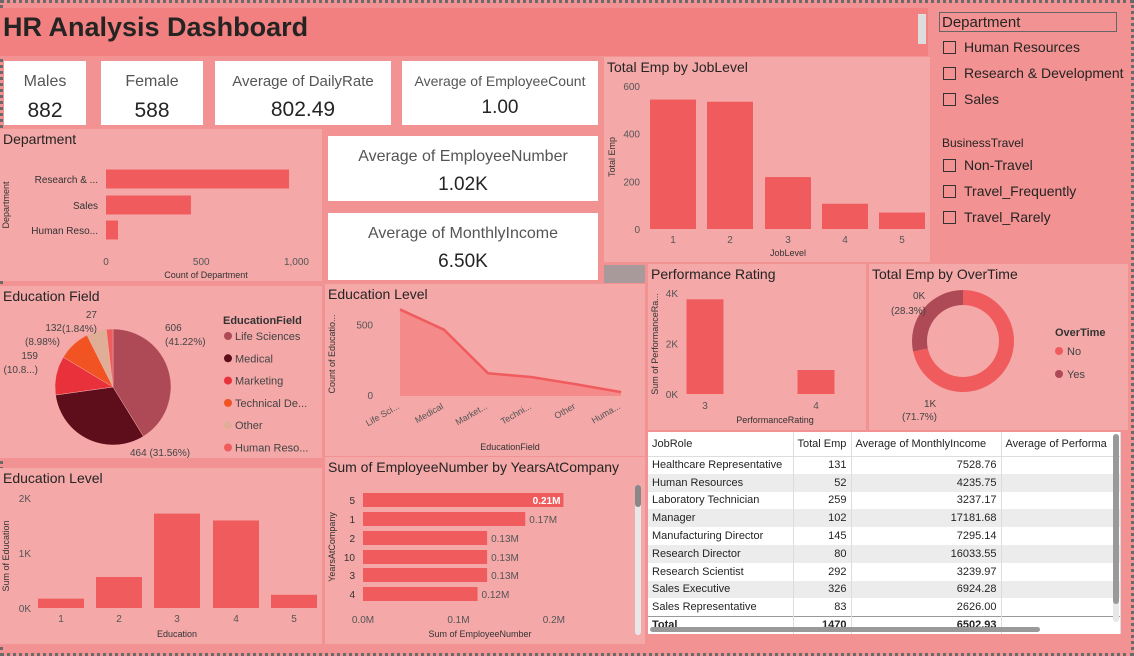 The width and height of the screenshot is (1134, 656). I want to click on data-label: 0.17M, so click(543, 520).